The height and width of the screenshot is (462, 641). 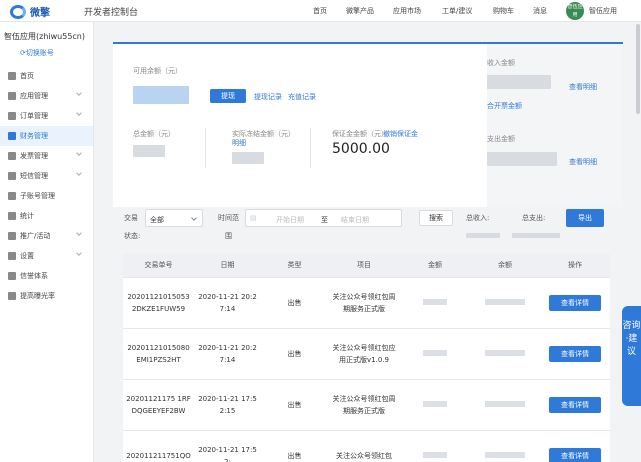 I want to click on user-name: 智伍应用, so click(x=603, y=11).